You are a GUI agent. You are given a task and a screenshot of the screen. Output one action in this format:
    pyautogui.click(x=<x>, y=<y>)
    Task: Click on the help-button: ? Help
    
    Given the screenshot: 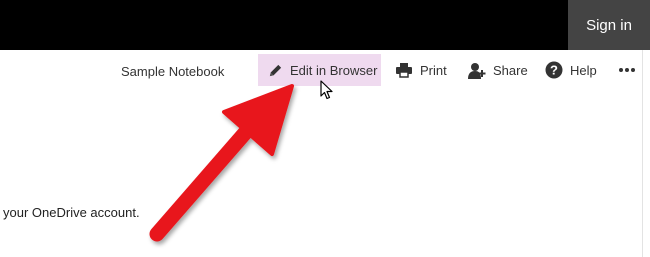 What is the action you would take?
    pyautogui.click(x=571, y=70)
    